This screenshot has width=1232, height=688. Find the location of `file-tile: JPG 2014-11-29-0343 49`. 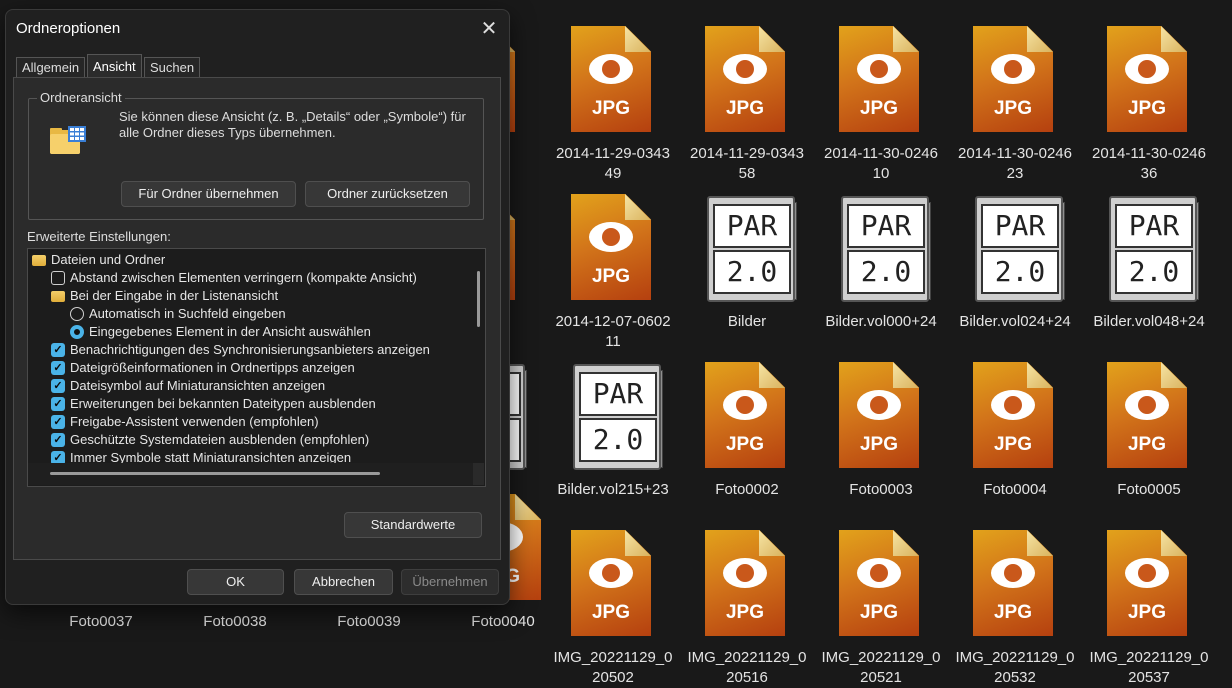

file-tile: JPG 2014-11-29-0343 49 is located at coordinates (613, 97).